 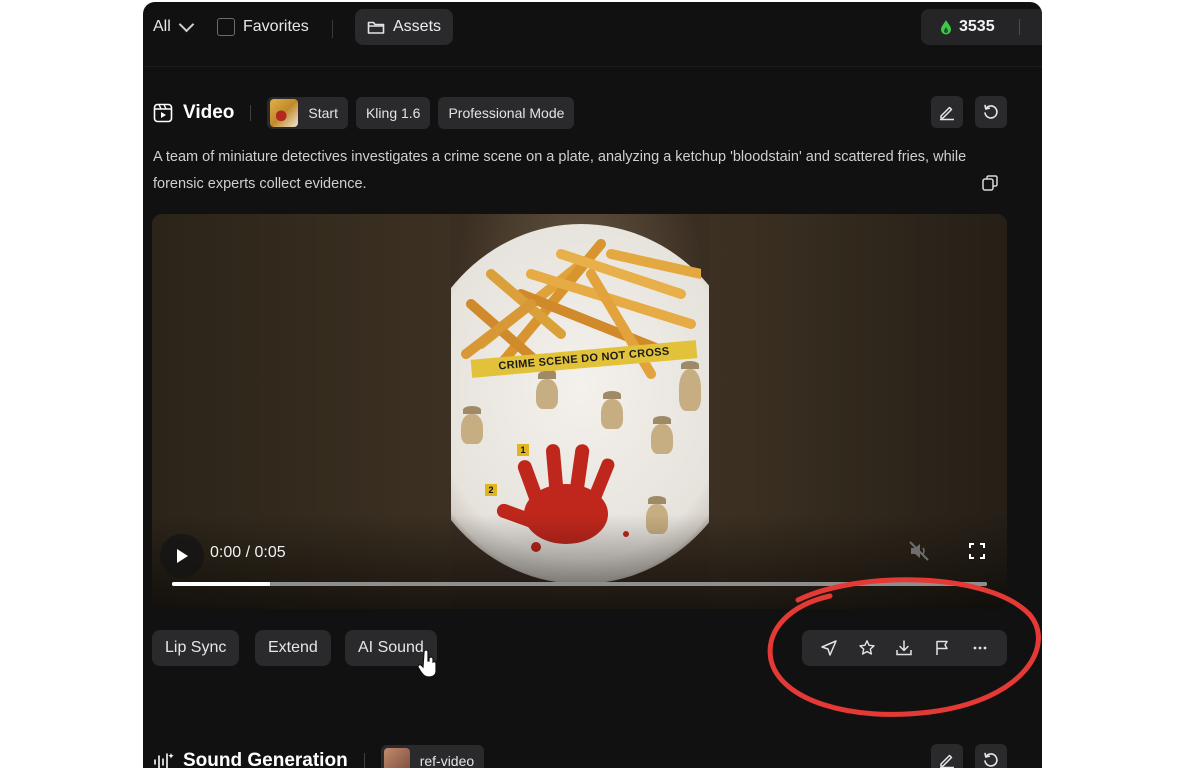 I want to click on favorites-checkbox, so click(x=226, y=27).